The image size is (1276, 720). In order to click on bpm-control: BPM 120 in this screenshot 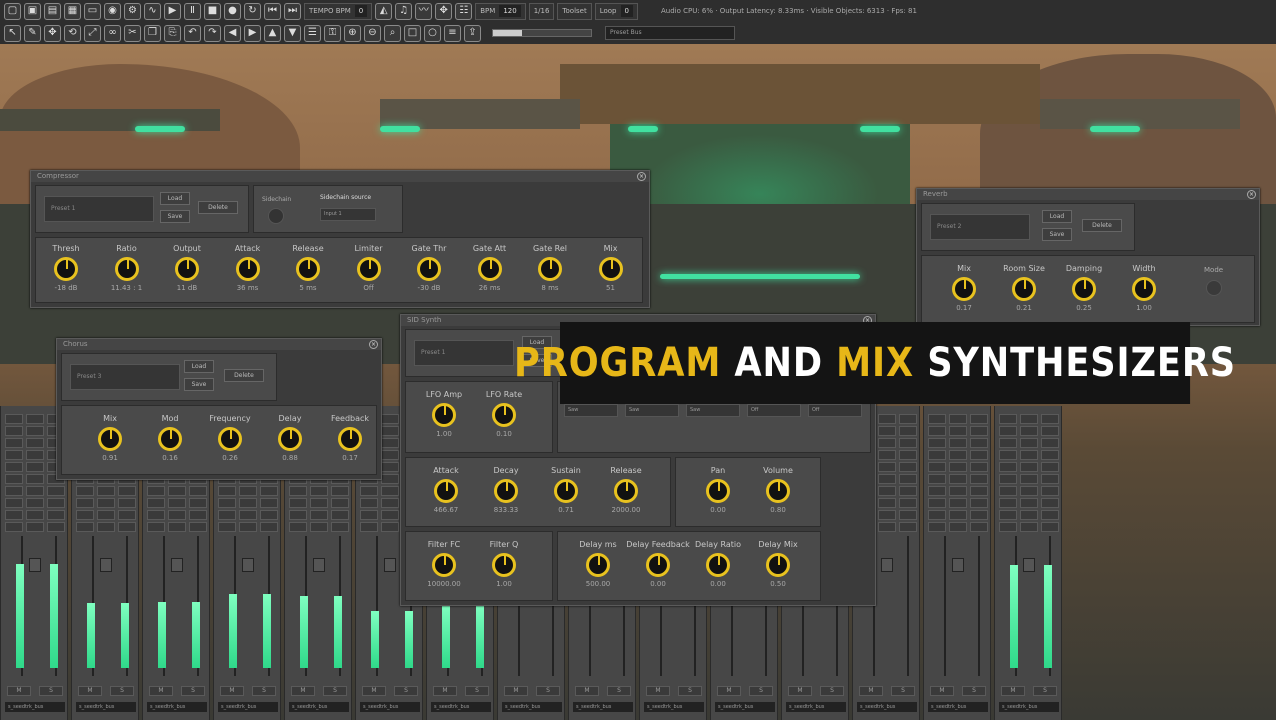, I will do `click(500, 11)`.